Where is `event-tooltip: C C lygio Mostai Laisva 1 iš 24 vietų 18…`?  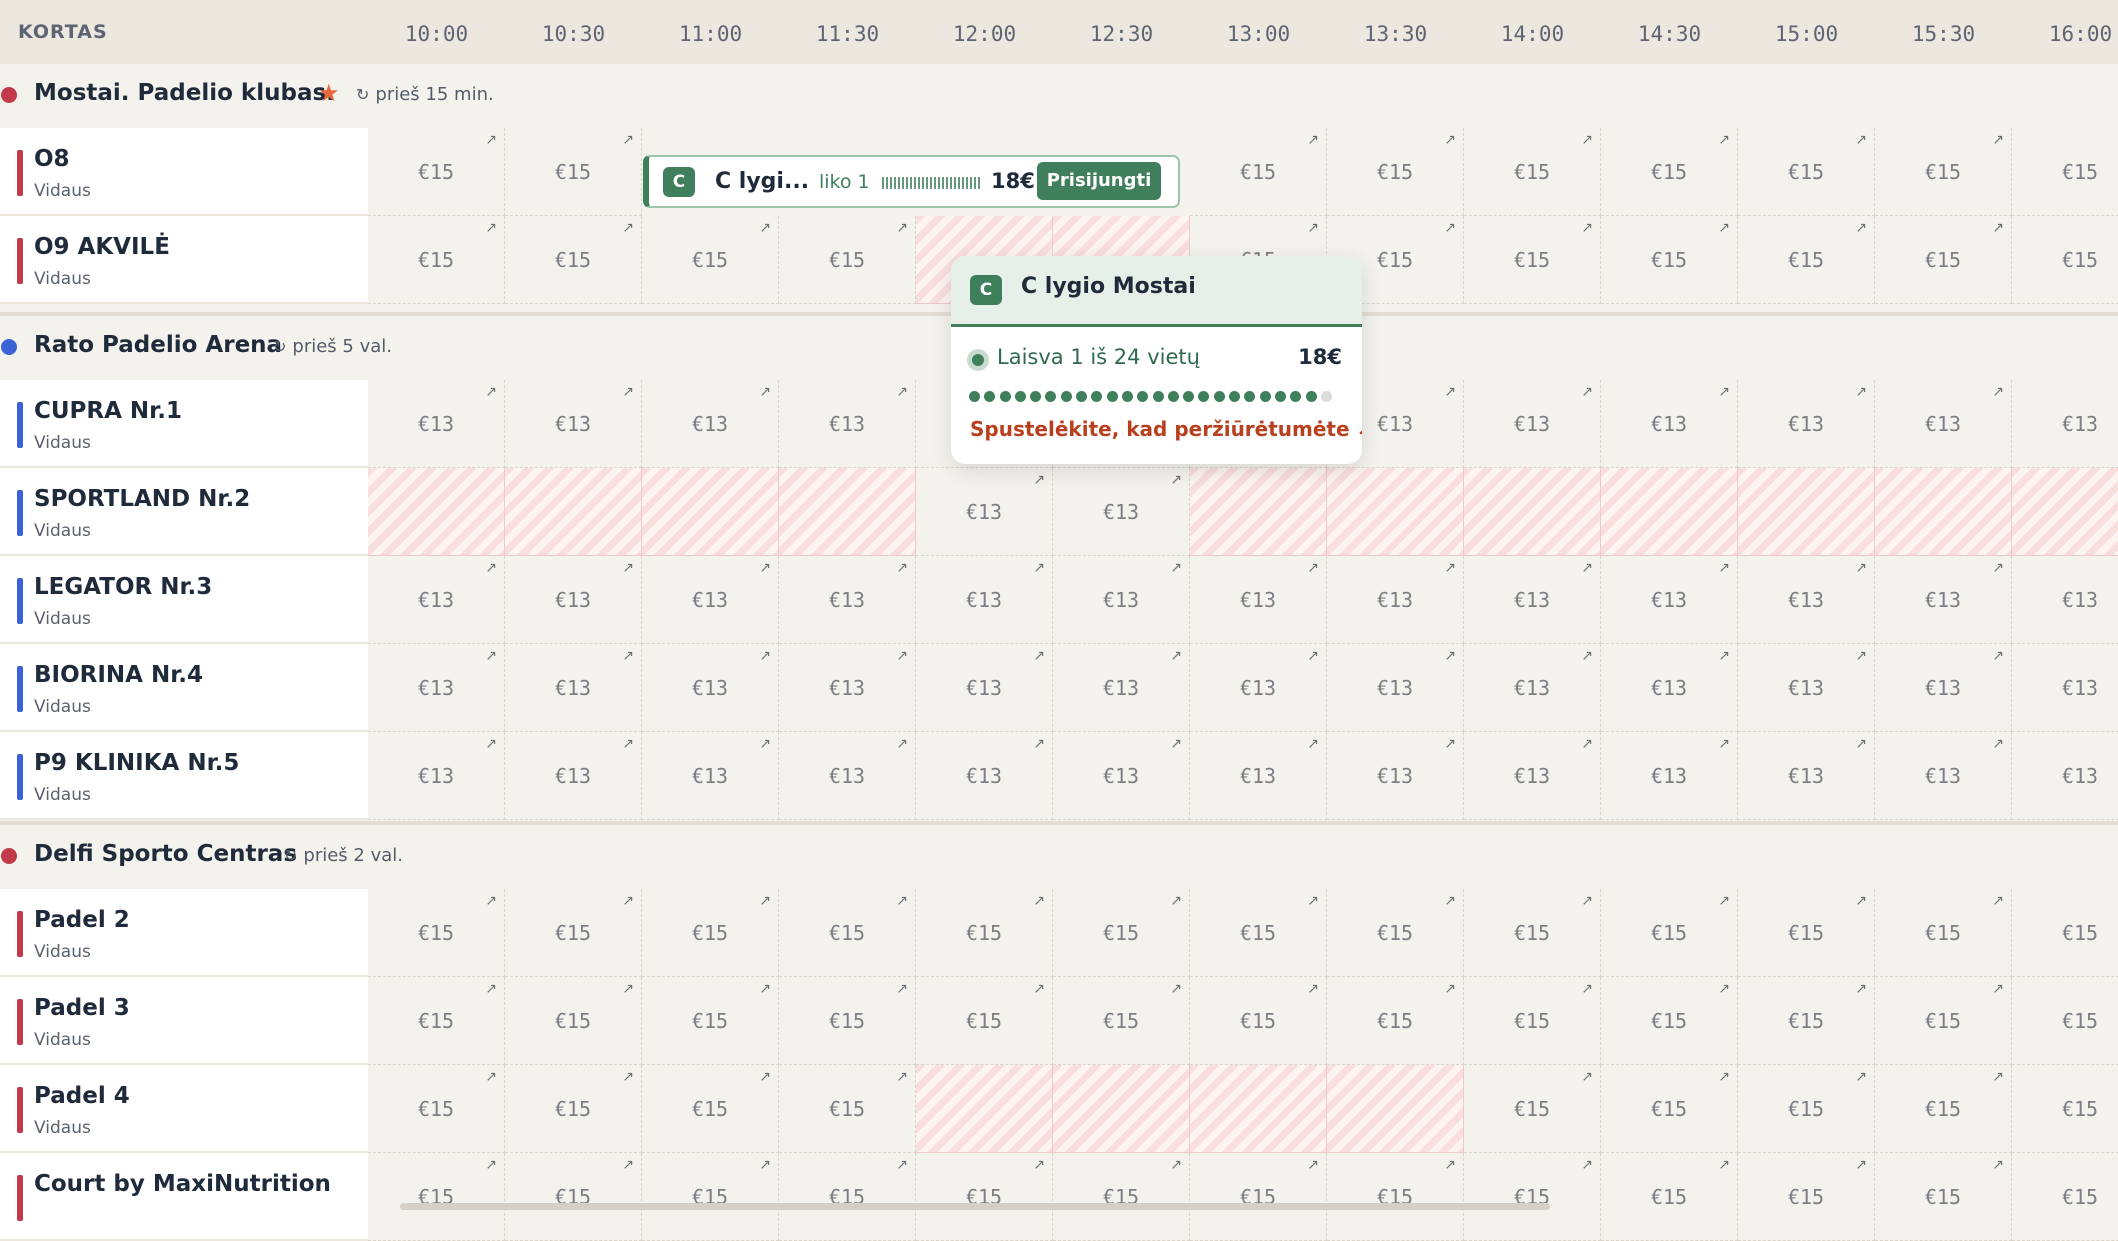
event-tooltip: C C lygio Mostai Laisva 1 iš 24 vietų 18… is located at coordinates (1156, 360).